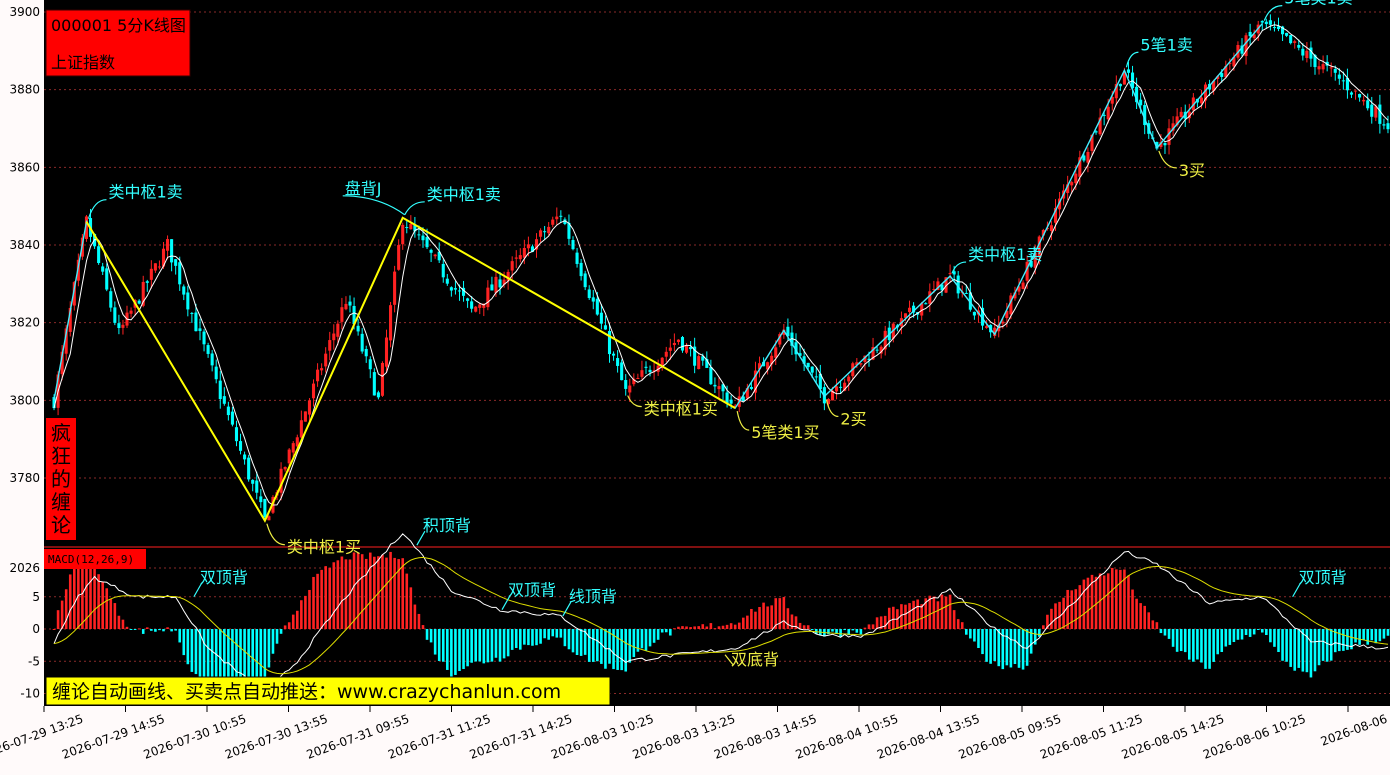 The height and width of the screenshot is (775, 1390). Describe the element at coordinates (61, 502) in the screenshot. I see `watermark-char: 缠` at that location.